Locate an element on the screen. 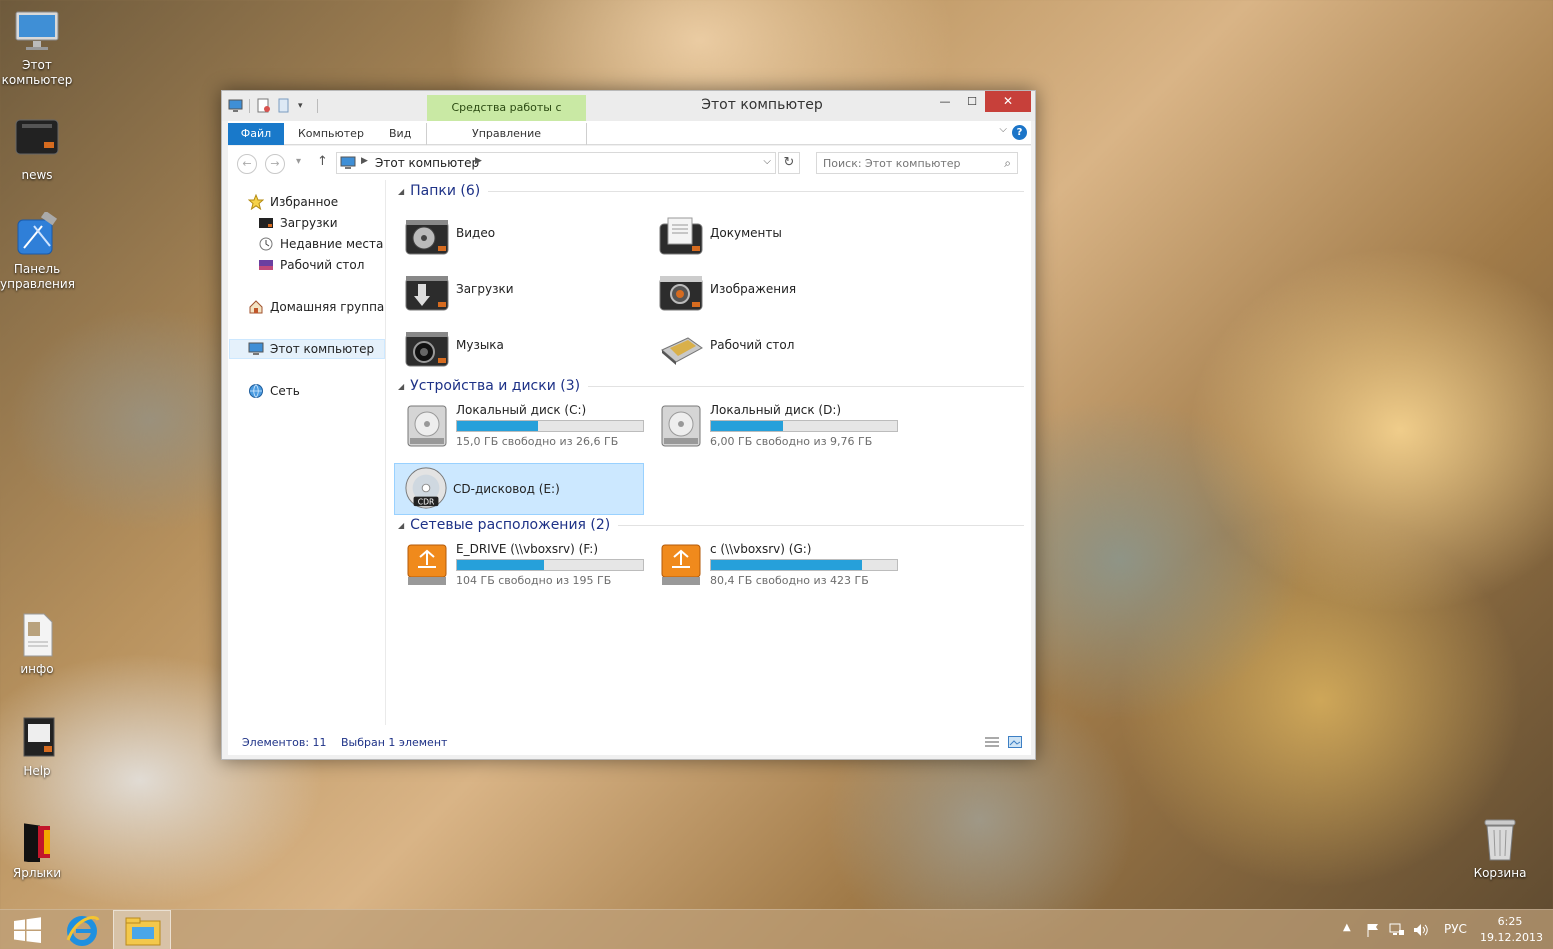  folder-tile-pictures: Изображения is located at coordinates (777, 293).